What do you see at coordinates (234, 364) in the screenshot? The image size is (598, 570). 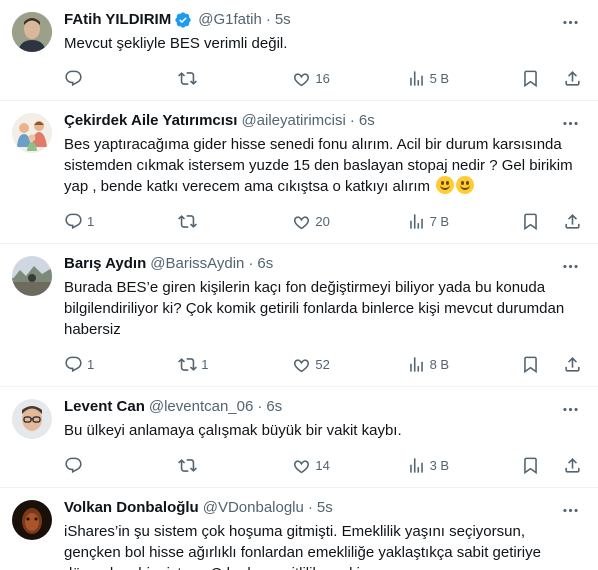 I see `retweet-button: 1` at bounding box center [234, 364].